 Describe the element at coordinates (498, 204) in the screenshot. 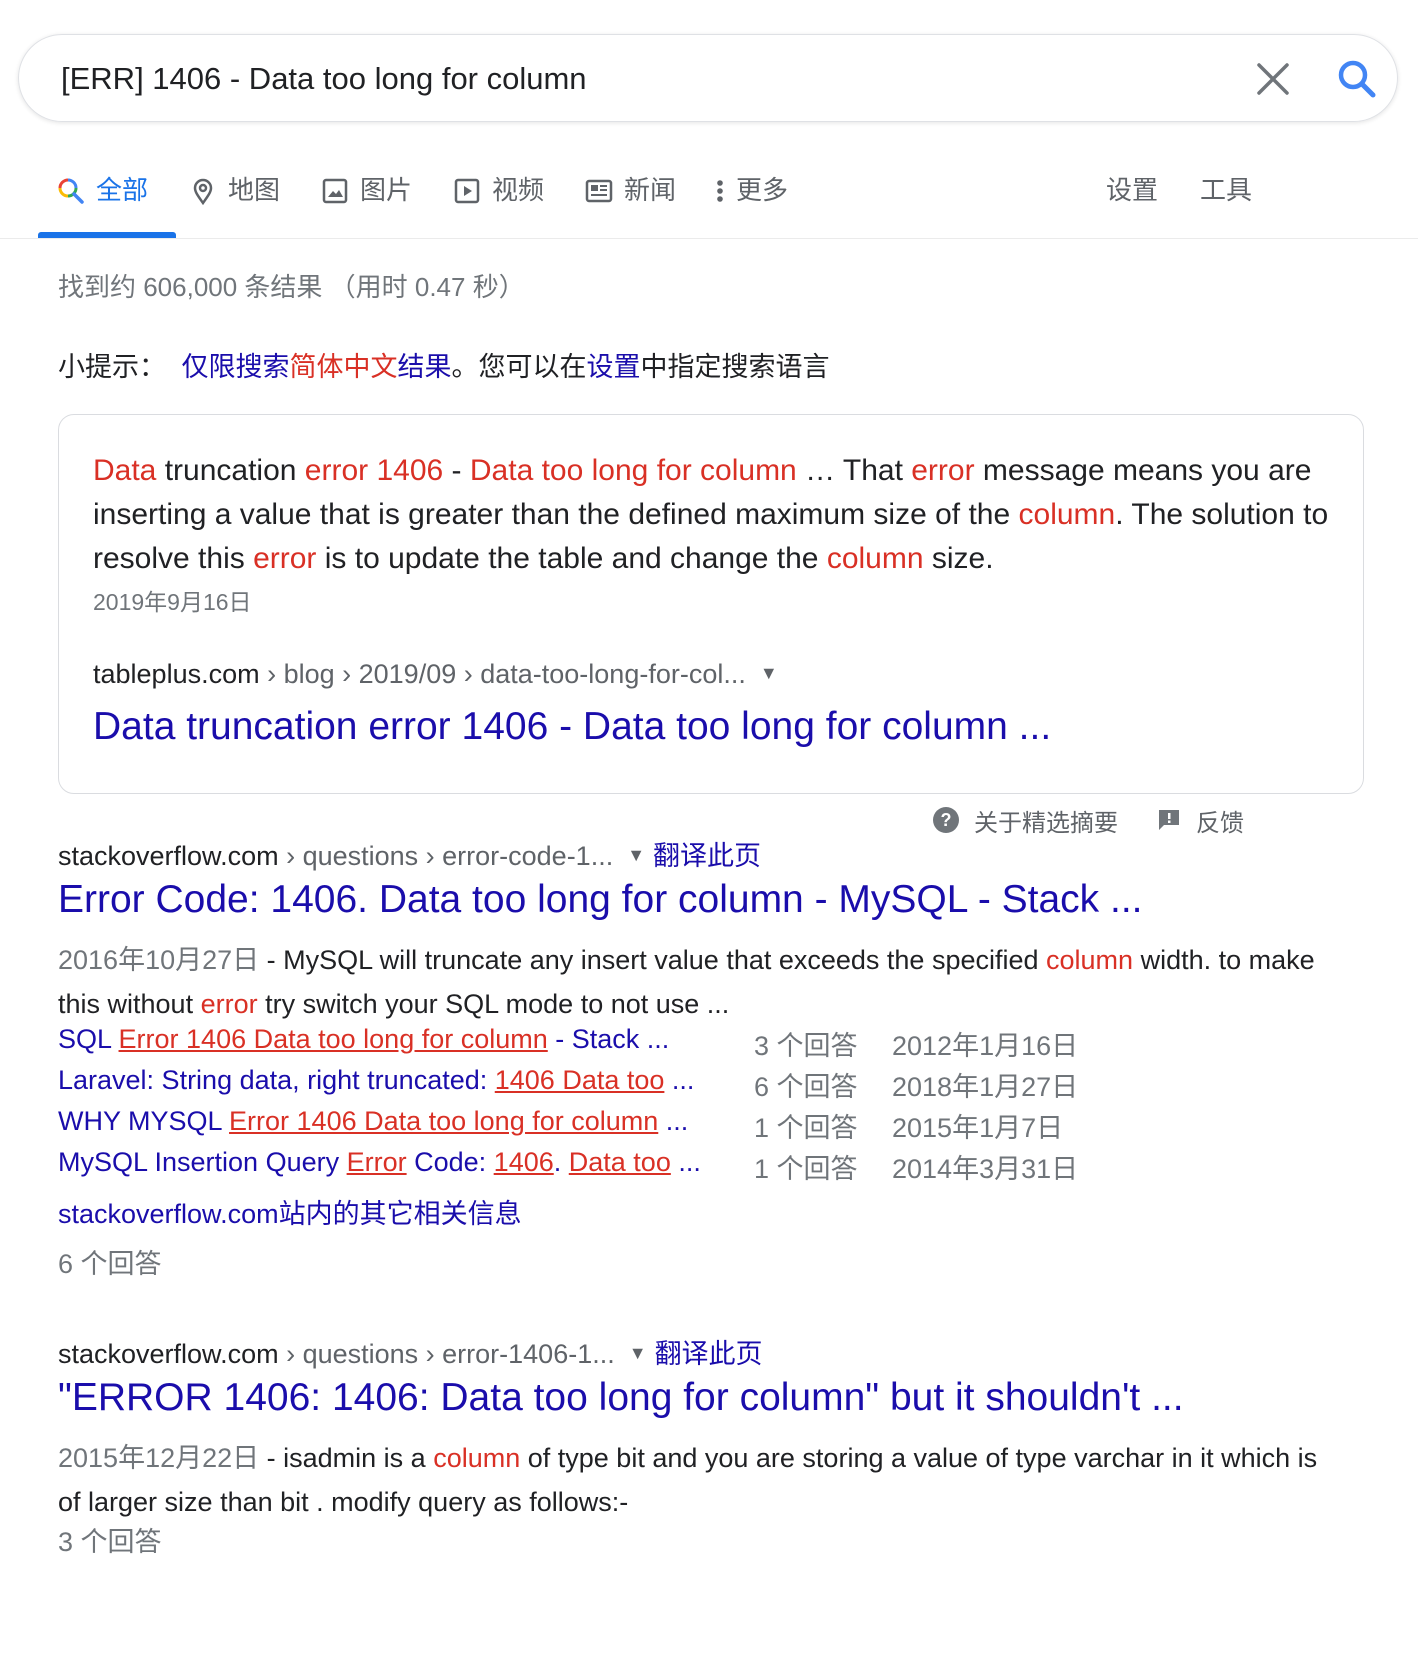

I see `tab-videos: 视频` at that location.